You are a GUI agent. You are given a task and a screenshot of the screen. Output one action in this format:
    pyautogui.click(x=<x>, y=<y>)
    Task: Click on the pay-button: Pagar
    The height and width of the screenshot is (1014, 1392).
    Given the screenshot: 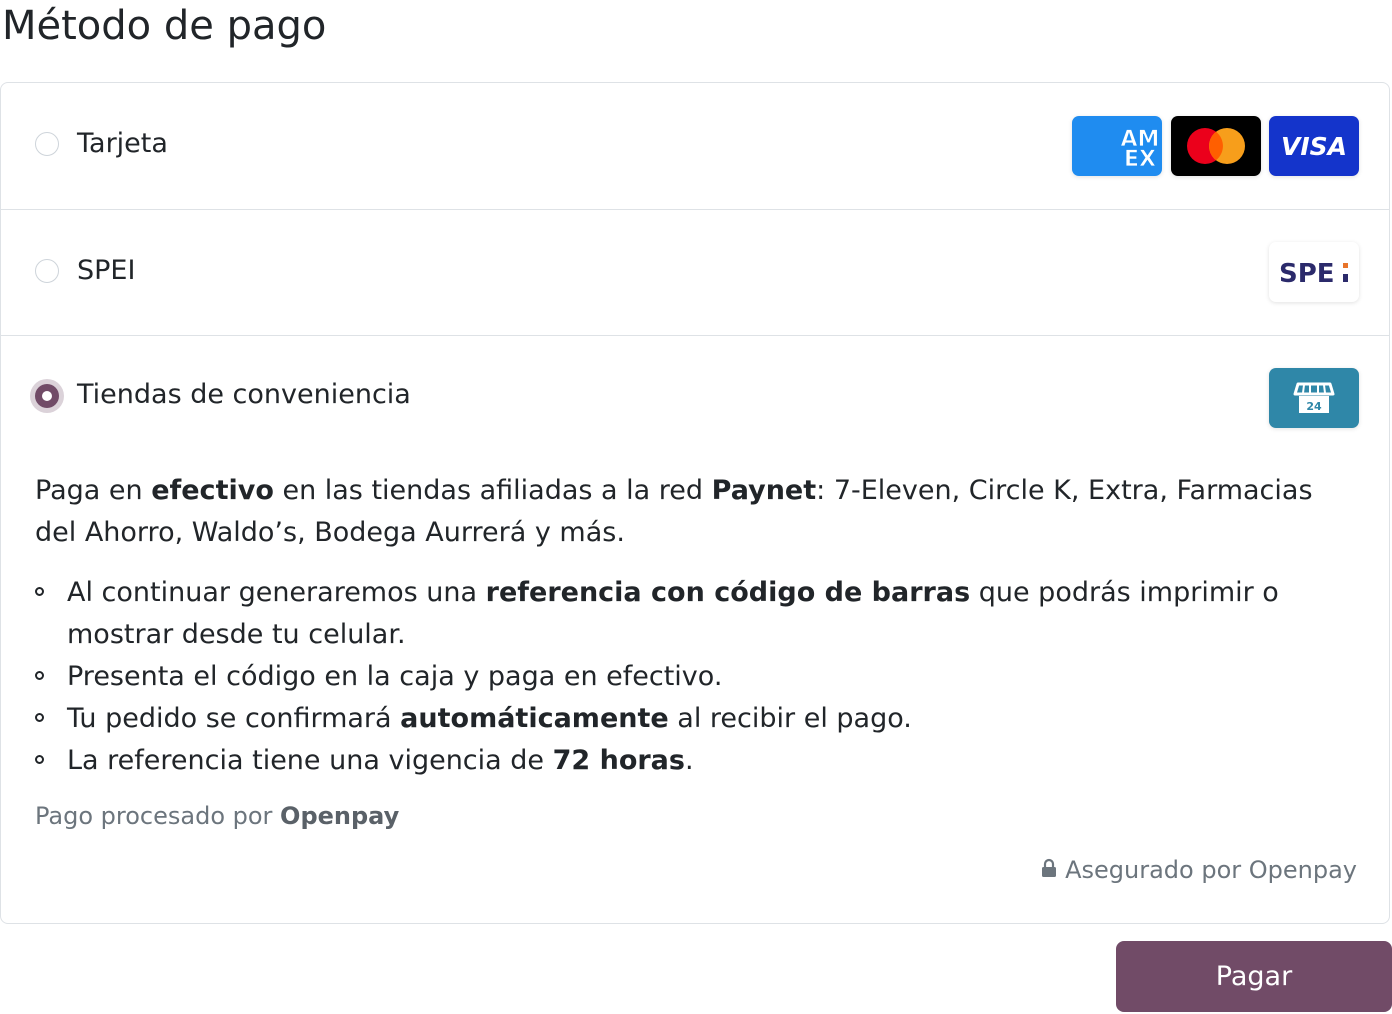 What is the action you would take?
    pyautogui.click(x=1254, y=976)
    